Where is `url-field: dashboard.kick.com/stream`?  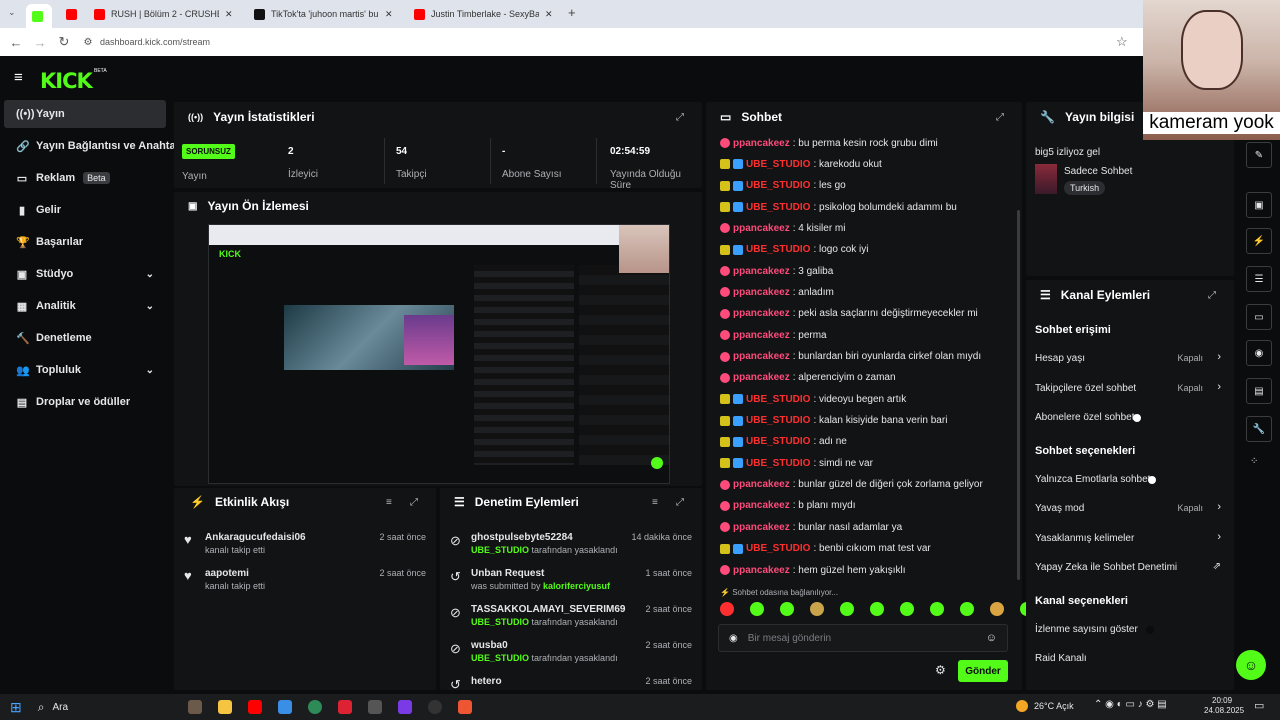
url-field: dashboard.kick.com/stream is located at coordinates (155, 42).